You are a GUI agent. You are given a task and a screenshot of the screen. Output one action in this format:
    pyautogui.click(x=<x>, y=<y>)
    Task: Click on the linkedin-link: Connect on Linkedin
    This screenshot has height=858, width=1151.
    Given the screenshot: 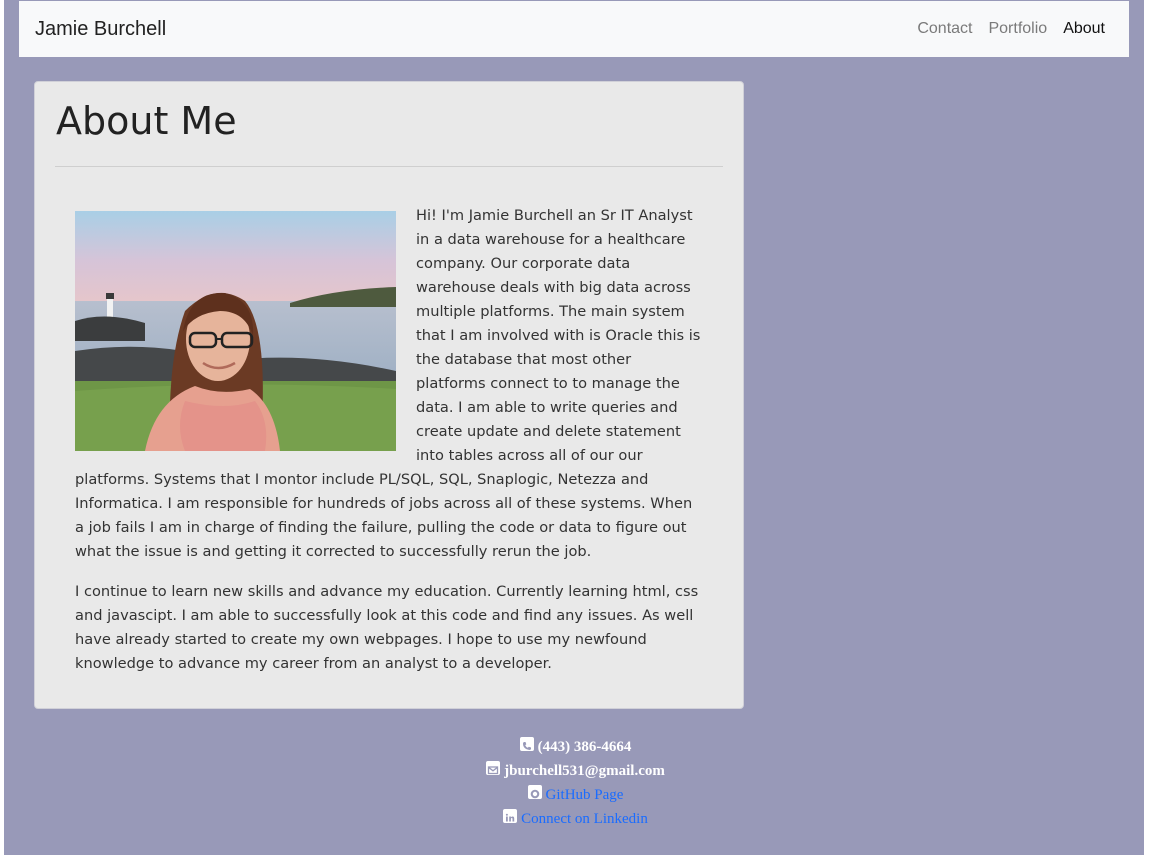 What is the action you would take?
    pyautogui.click(x=584, y=819)
    